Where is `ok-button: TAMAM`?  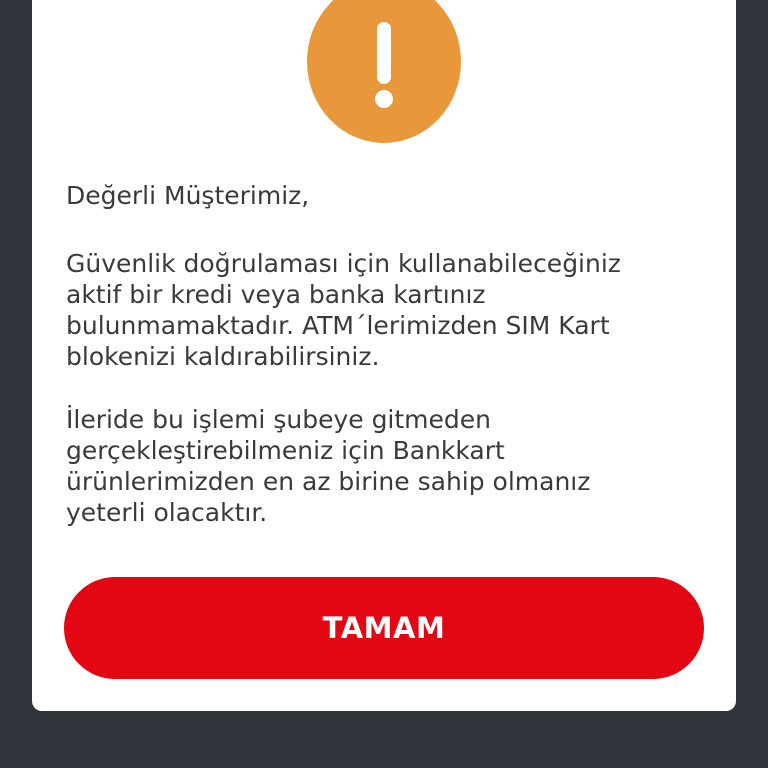
ok-button: TAMAM is located at coordinates (384, 628).